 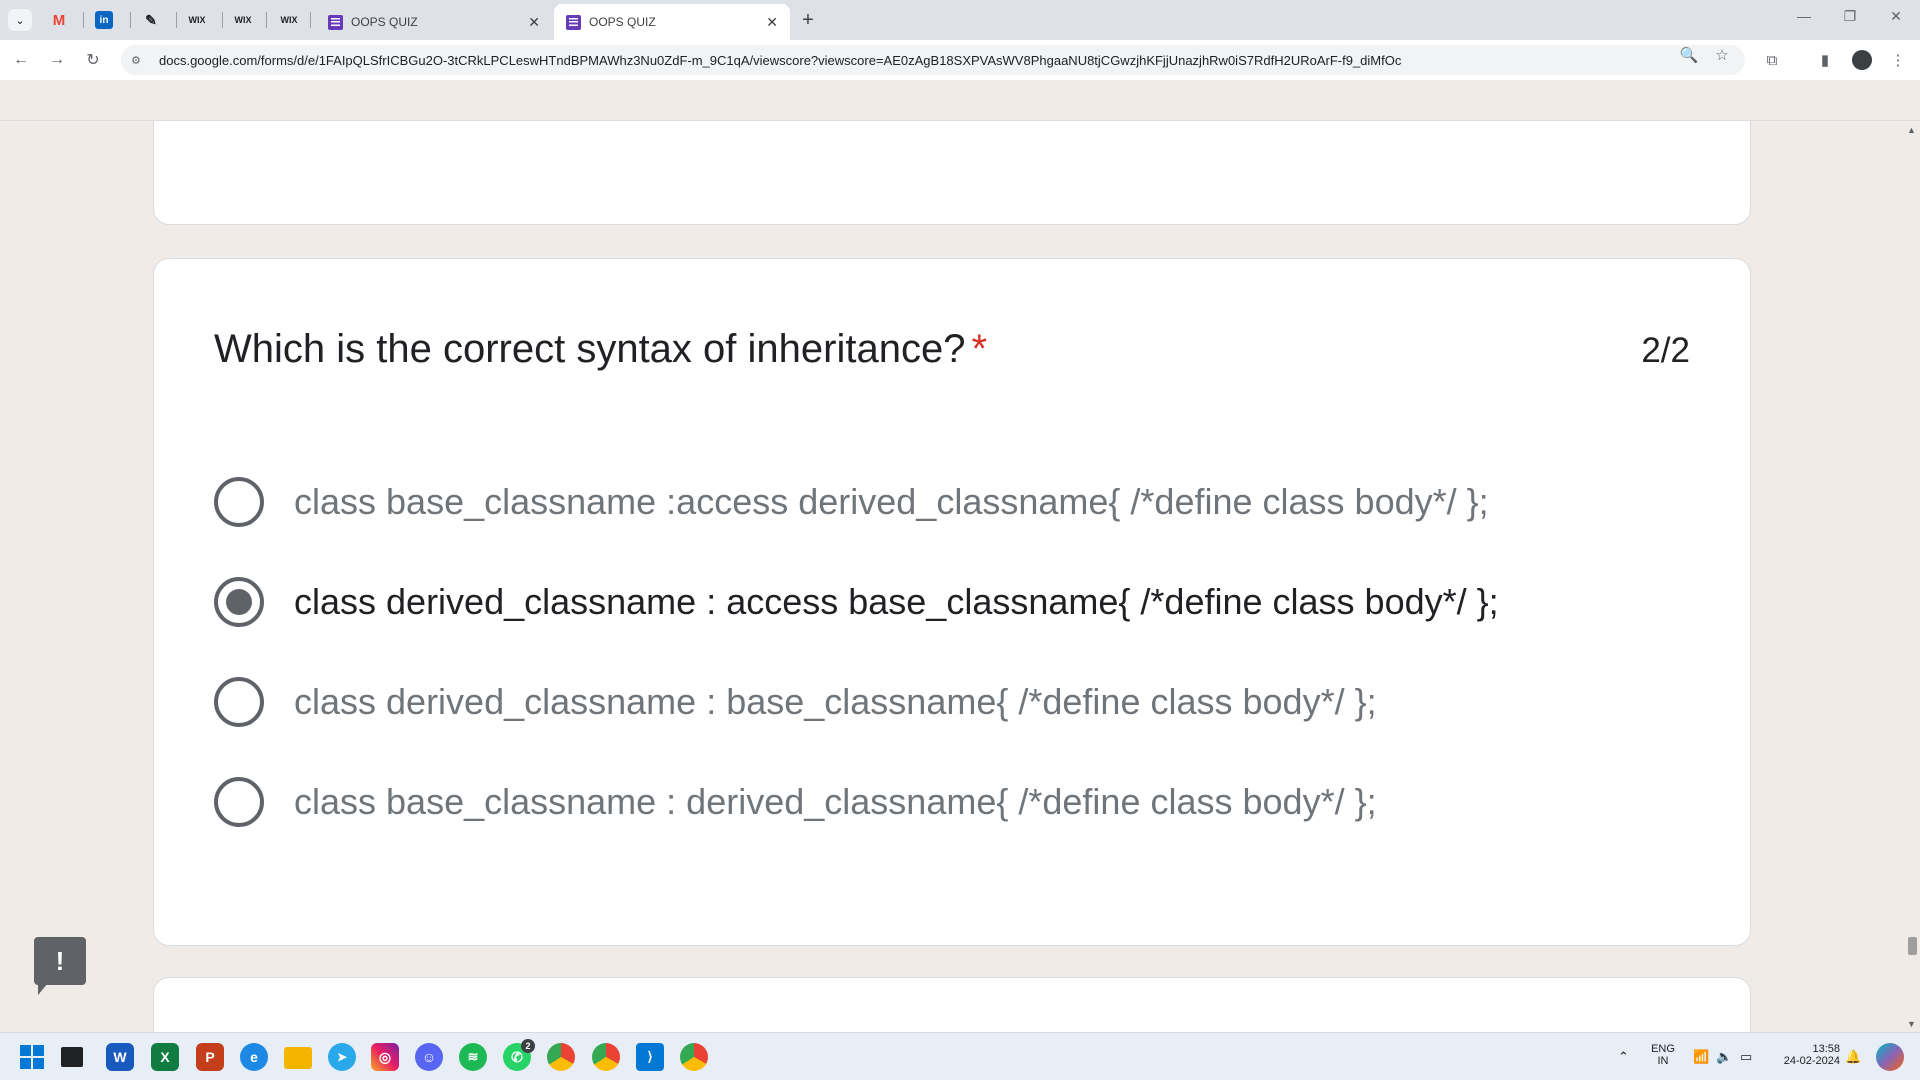 I want to click on previous-question-card, so click(x=952, y=173).